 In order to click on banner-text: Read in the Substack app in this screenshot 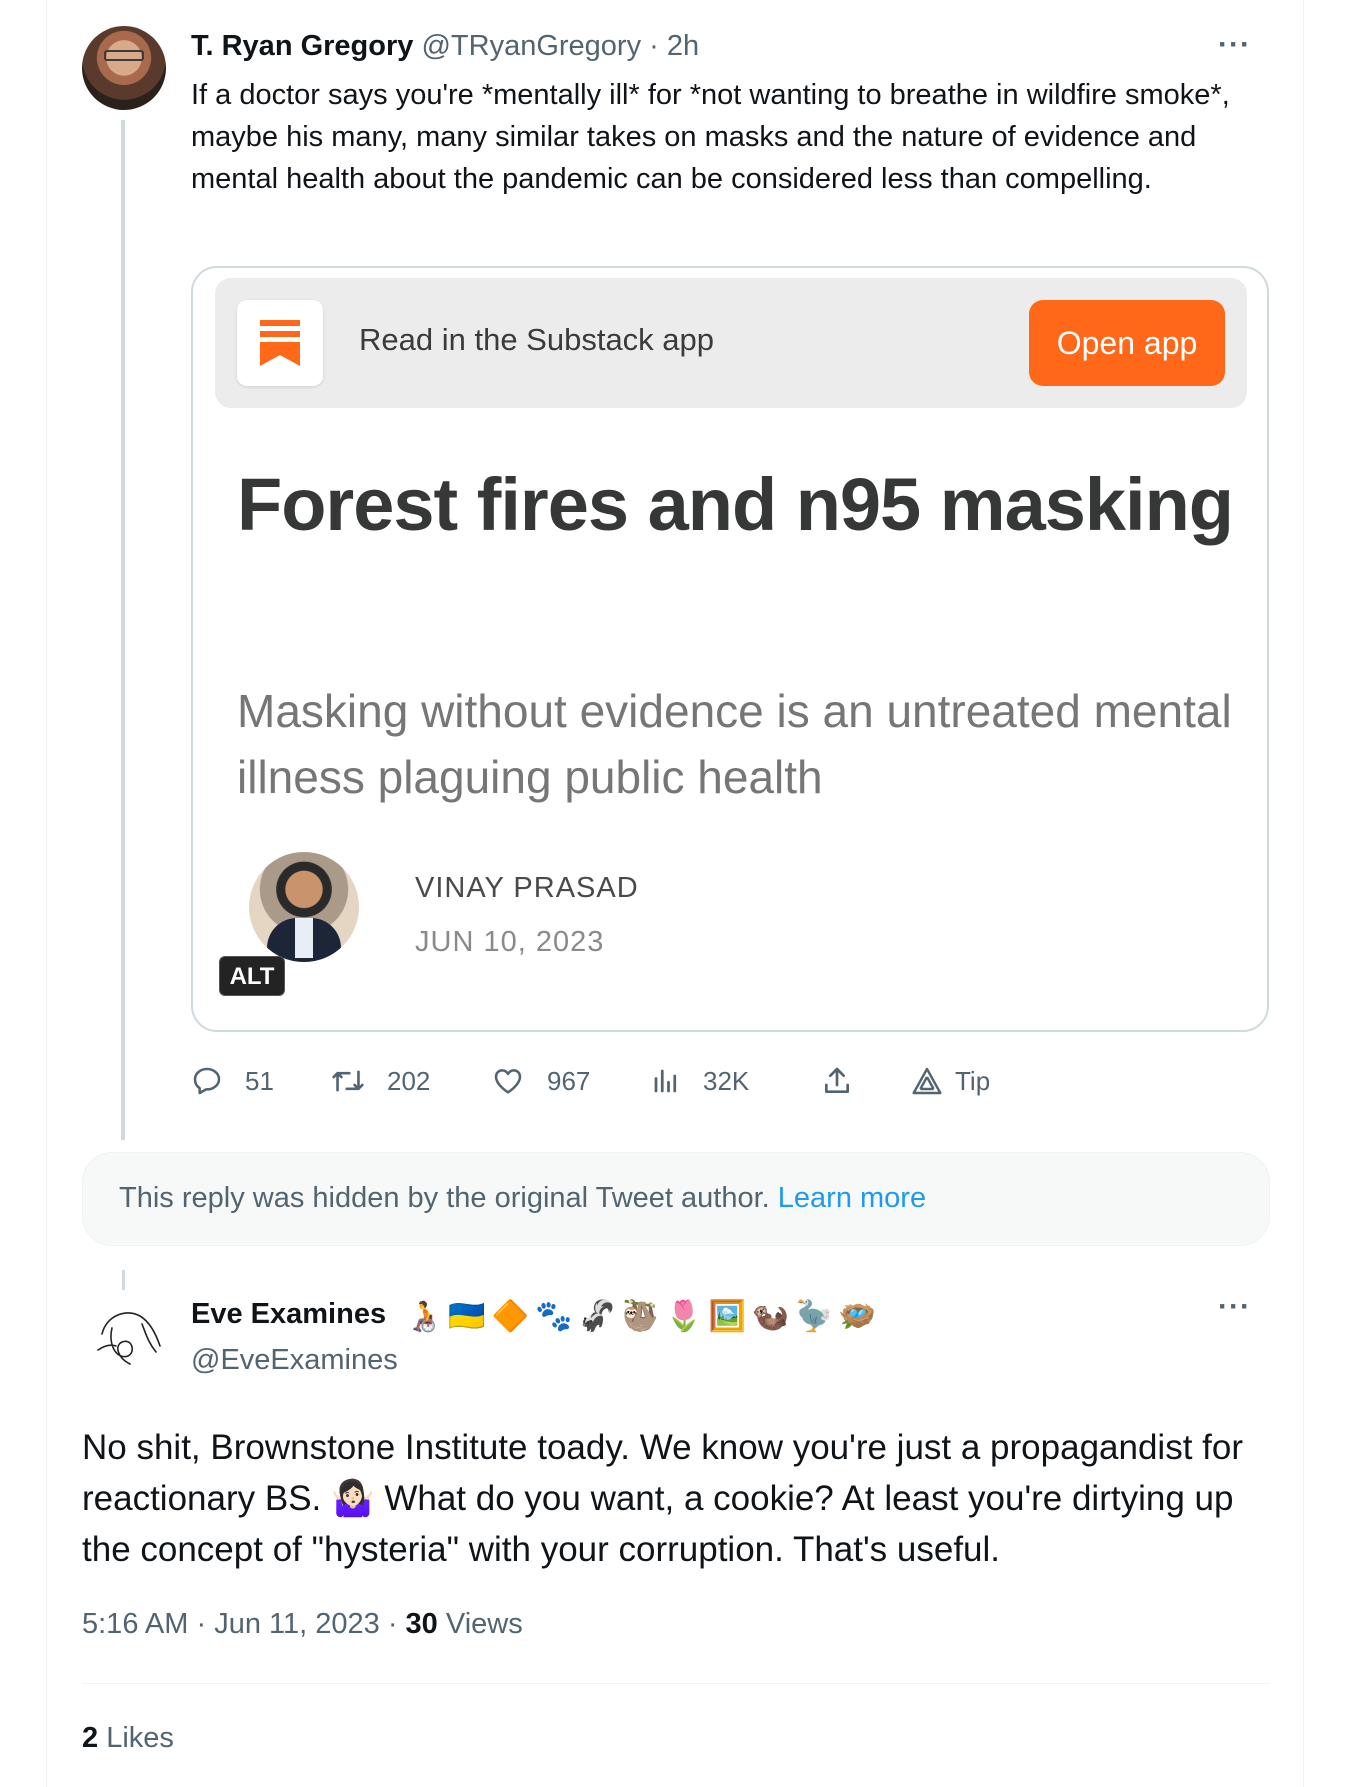, I will do `click(537, 339)`.